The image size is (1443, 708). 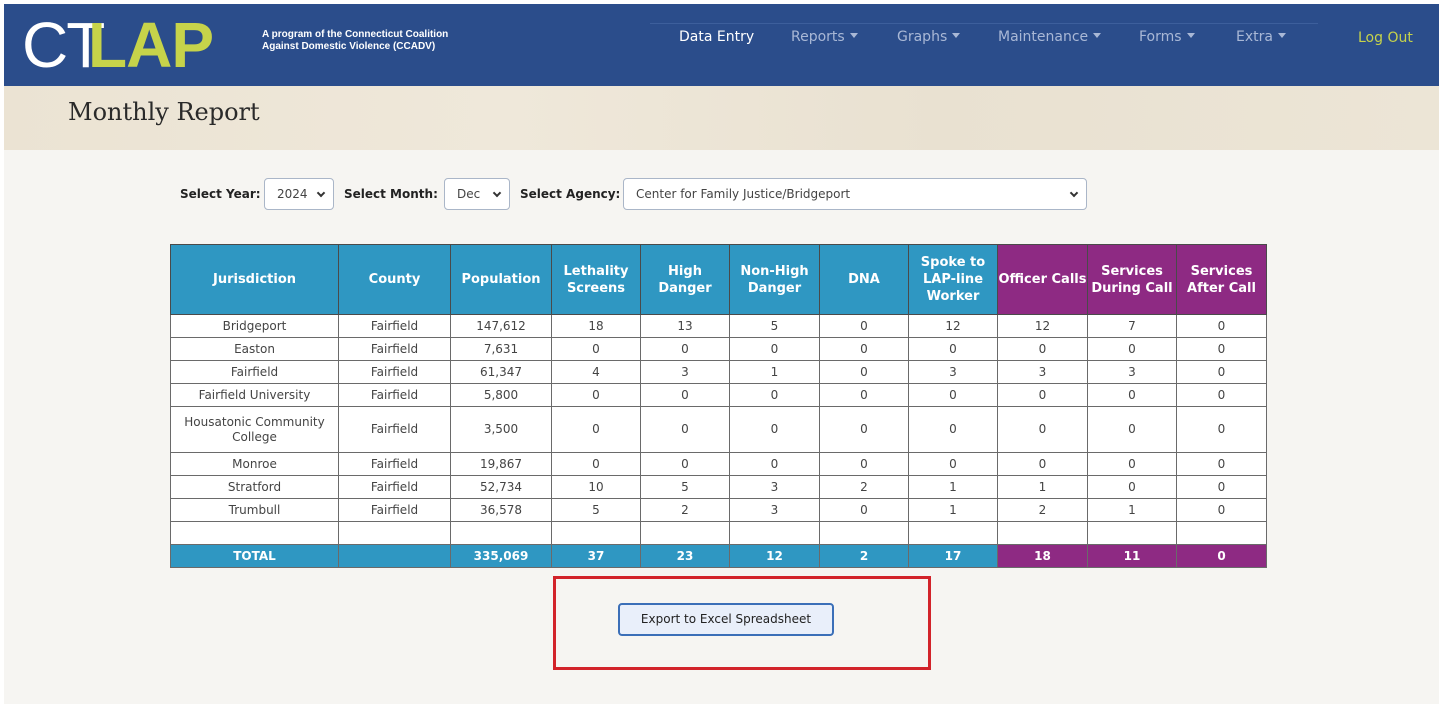 What do you see at coordinates (718, 556) in the screenshot?
I see `table-total-row: TOTAL 335,069 37 23 12 2 17 18 11 0` at bounding box center [718, 556].